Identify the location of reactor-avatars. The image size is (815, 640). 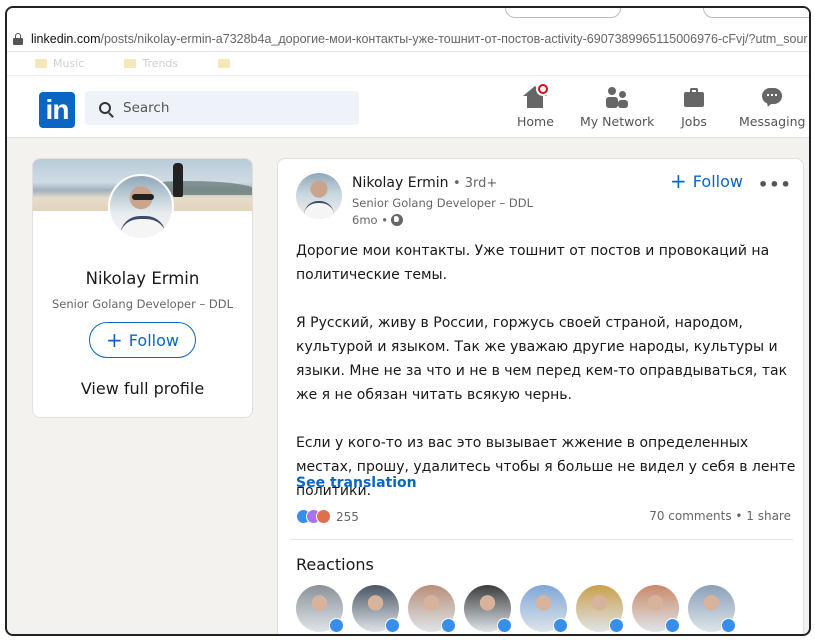
(516, 609).